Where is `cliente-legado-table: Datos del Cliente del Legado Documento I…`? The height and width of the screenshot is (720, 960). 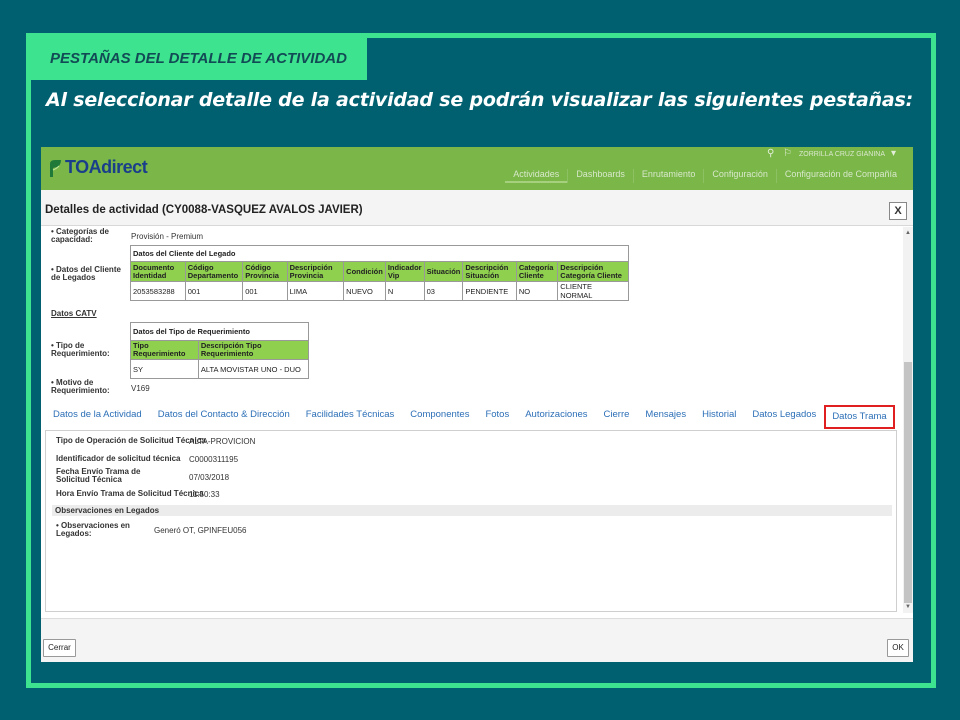
cliente-legado-table: Datos del Cliente del Legado Documento I… is located at coordinates (379, 273).